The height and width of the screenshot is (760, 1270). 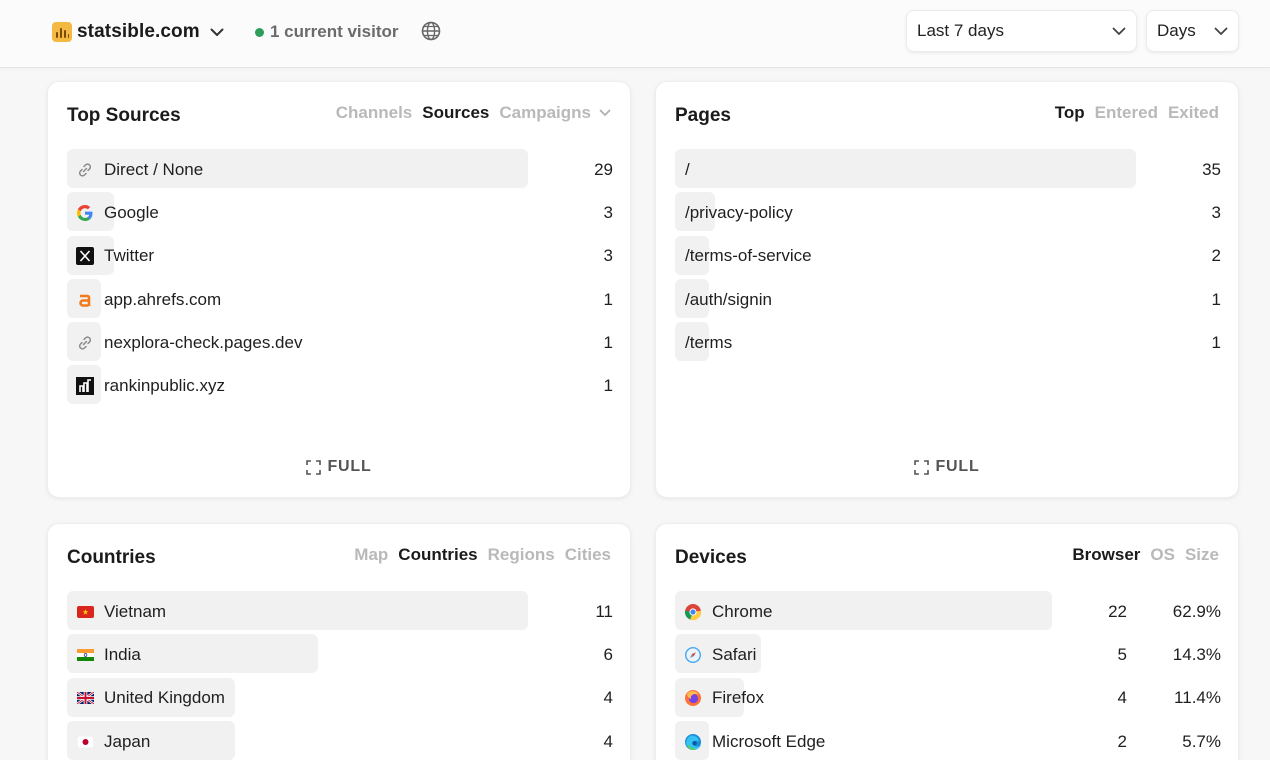 What do you see at coordinates (693, 655) in the screenshot?
I see `safari-icon` at bounding box center [693, 655].